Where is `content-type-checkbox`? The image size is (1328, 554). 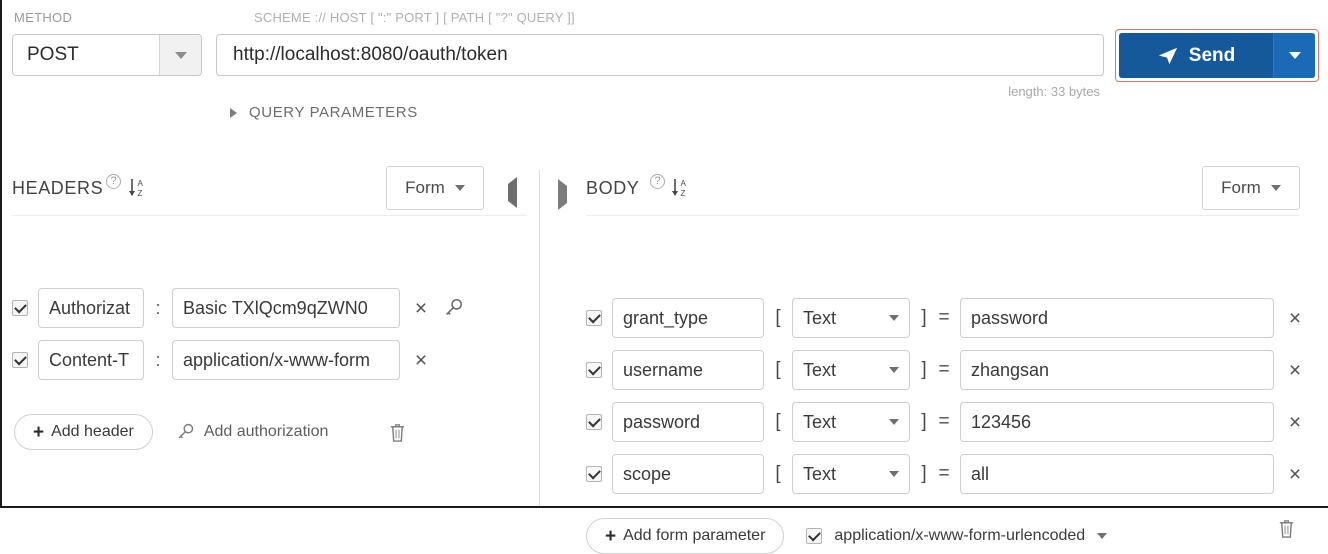 content-type-checkbox is located at coordinates (814, 536).